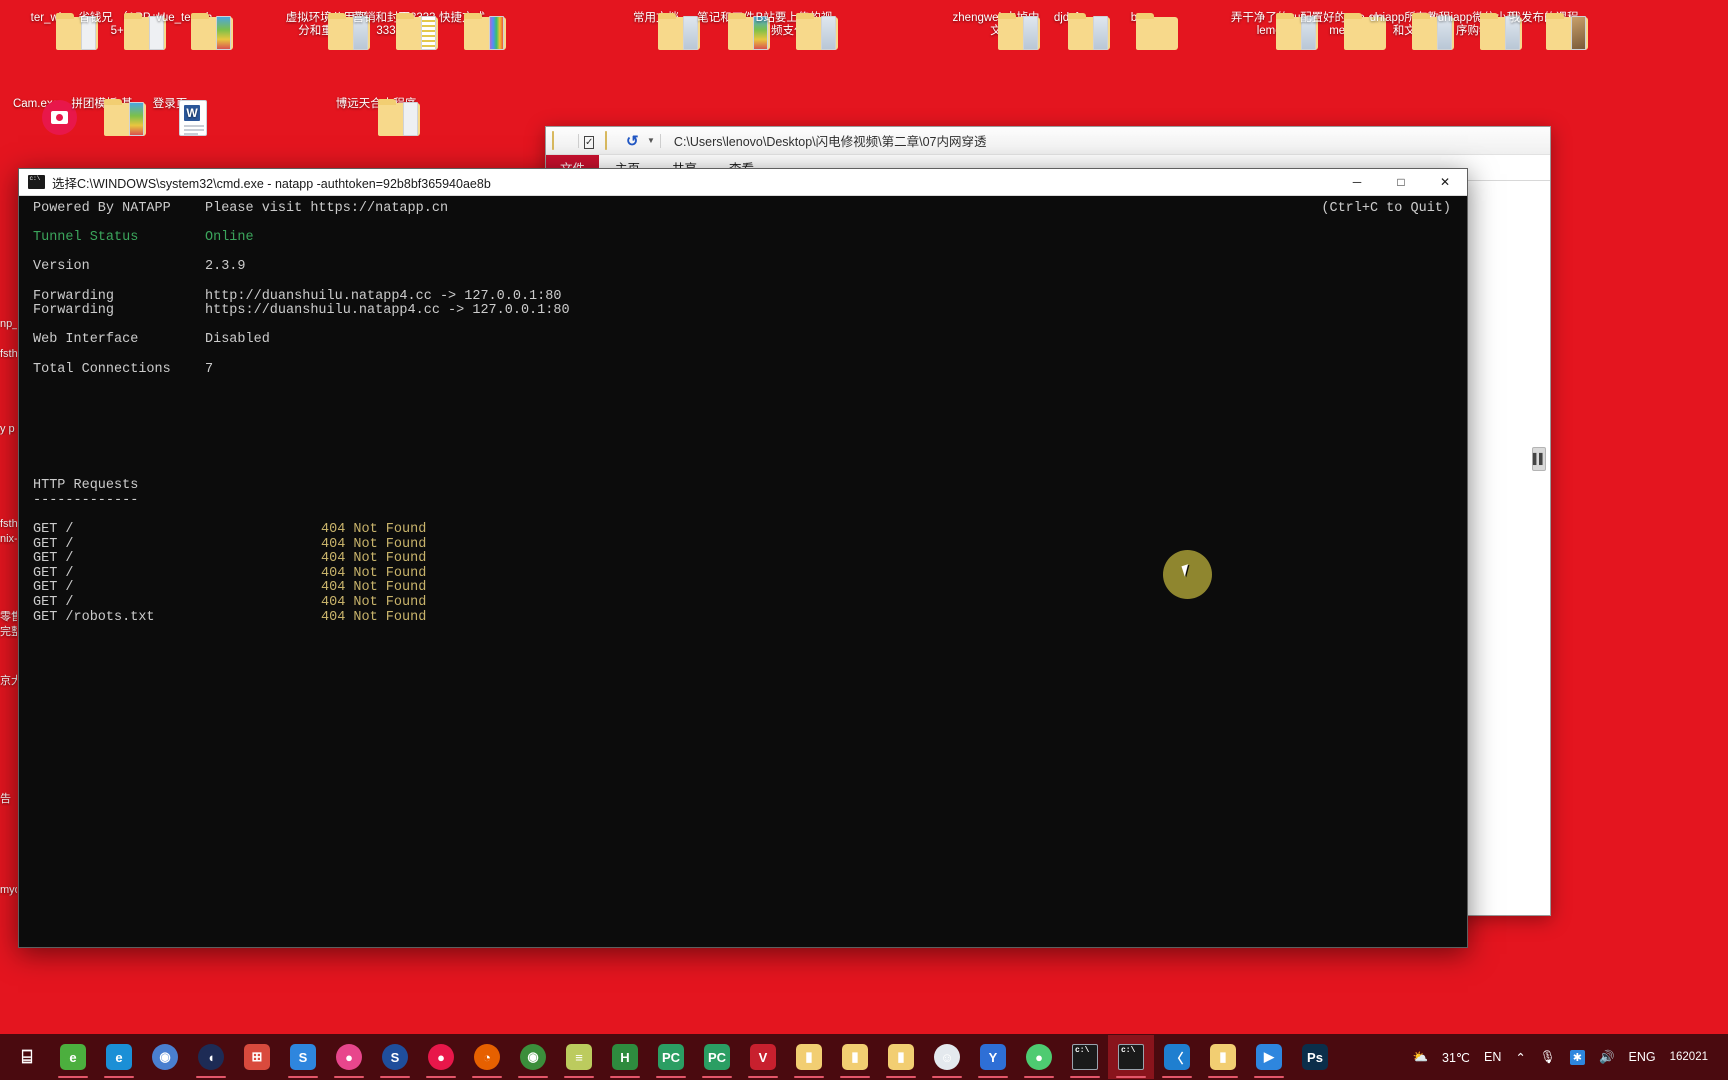 This screenshot has height=1080, width=1728. I want to click on chrome-icon: ◉, so click(533, 1057).